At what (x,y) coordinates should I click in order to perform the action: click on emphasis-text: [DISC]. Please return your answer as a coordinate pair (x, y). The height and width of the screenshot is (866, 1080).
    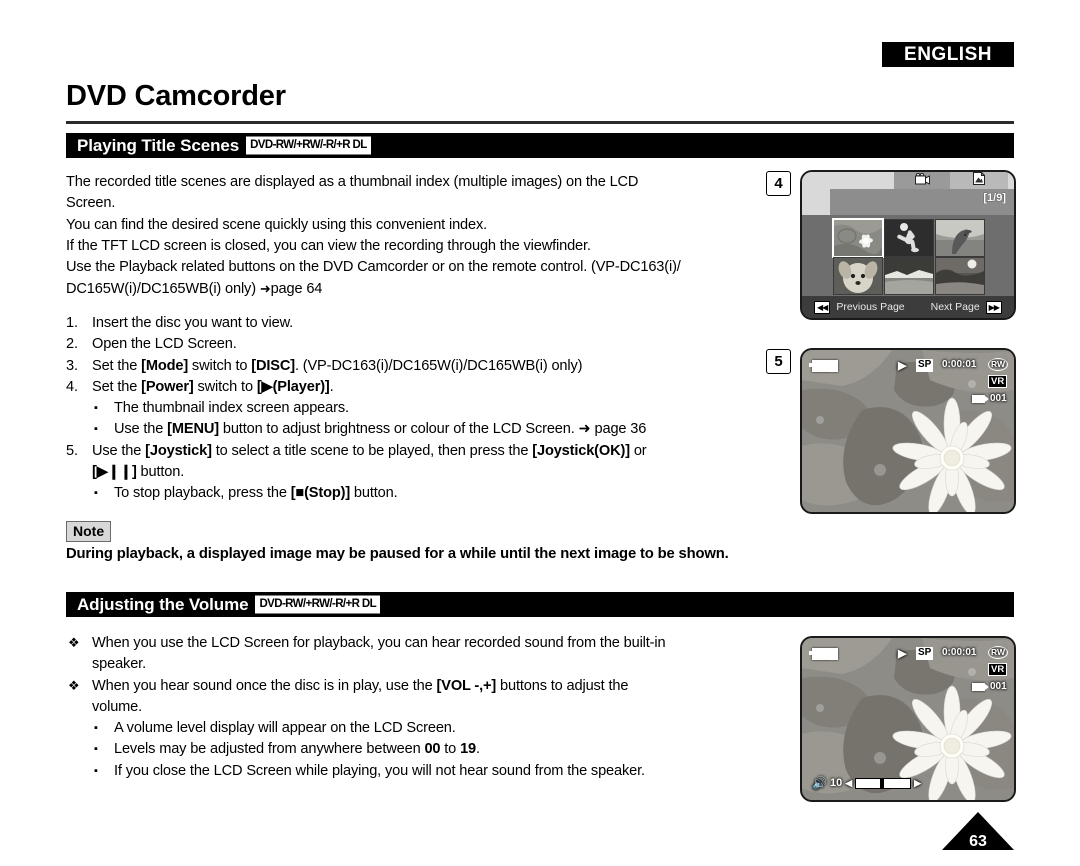
    Looking at the image, I should click on (273, 365).